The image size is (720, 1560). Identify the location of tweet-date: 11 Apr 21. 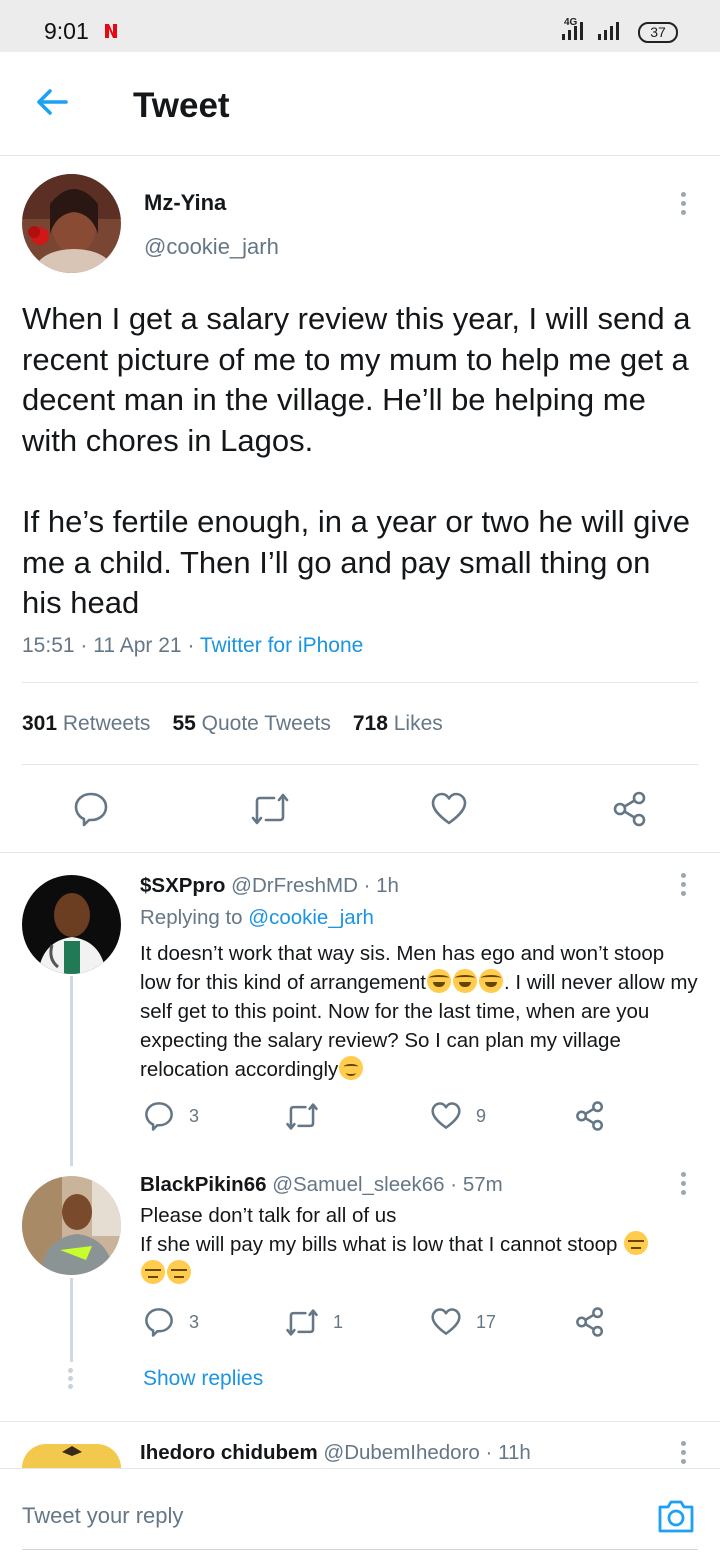
(137, 645).